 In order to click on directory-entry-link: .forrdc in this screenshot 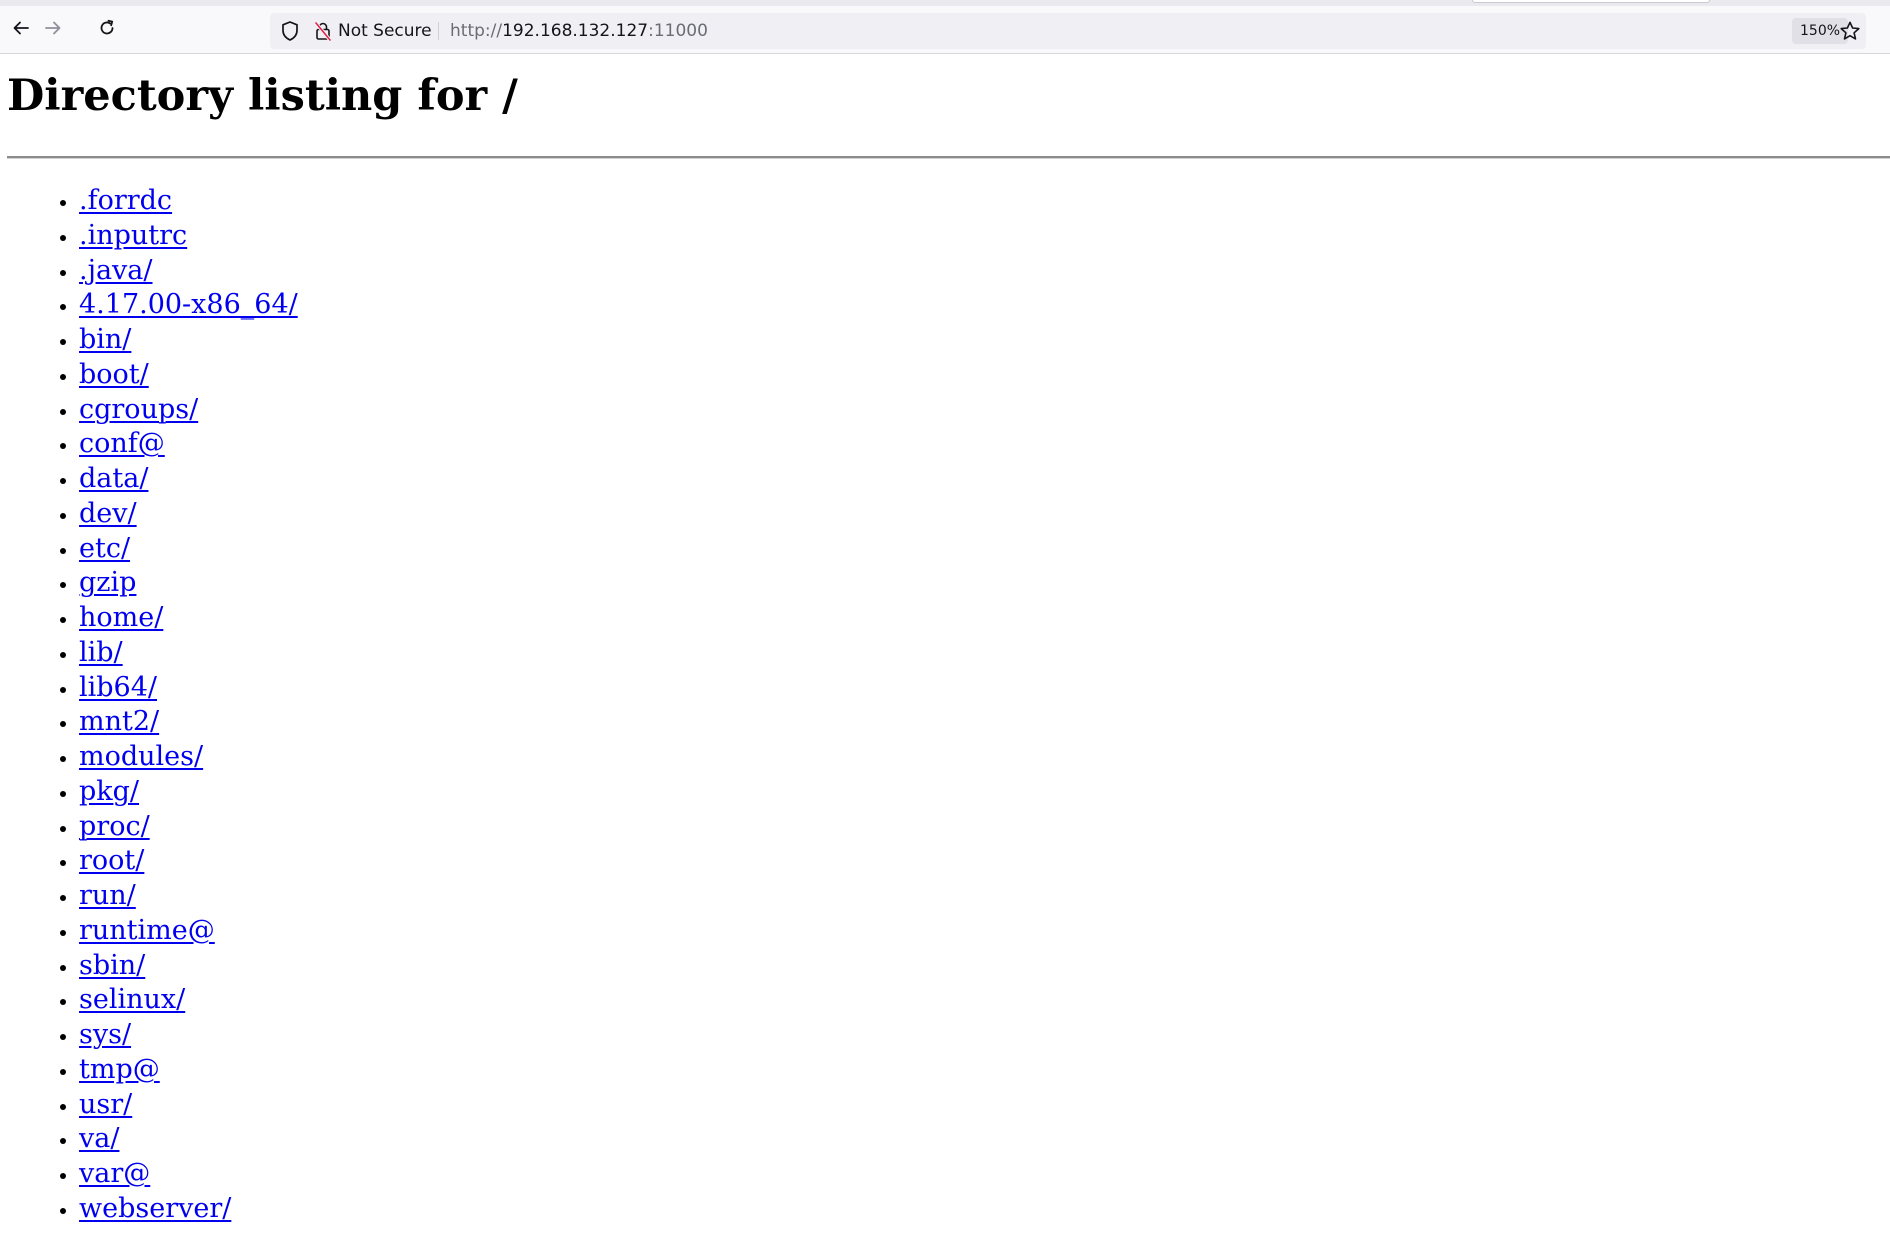, I will do `click(125, 200)`.